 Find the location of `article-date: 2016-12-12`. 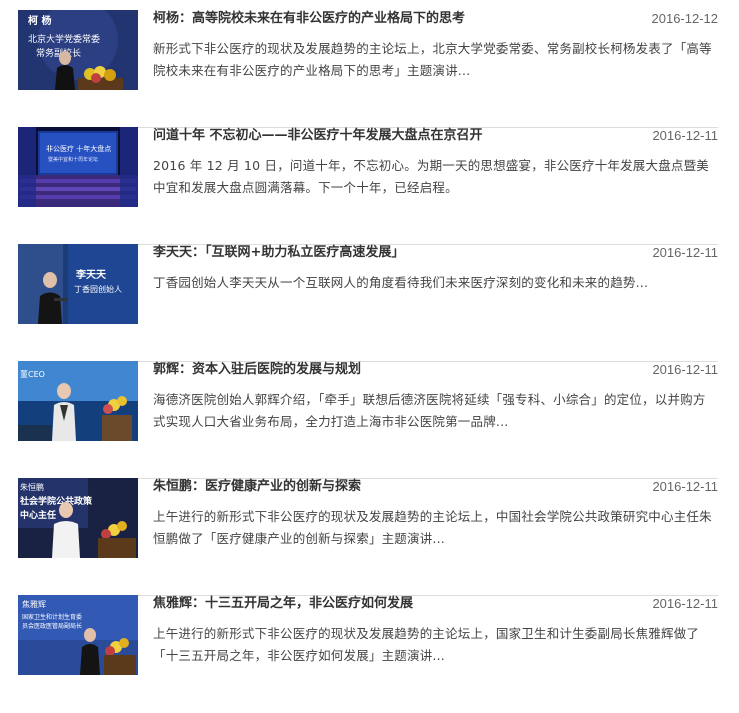

article-date: 2016-12-12 is located at coordinates (685, 18).